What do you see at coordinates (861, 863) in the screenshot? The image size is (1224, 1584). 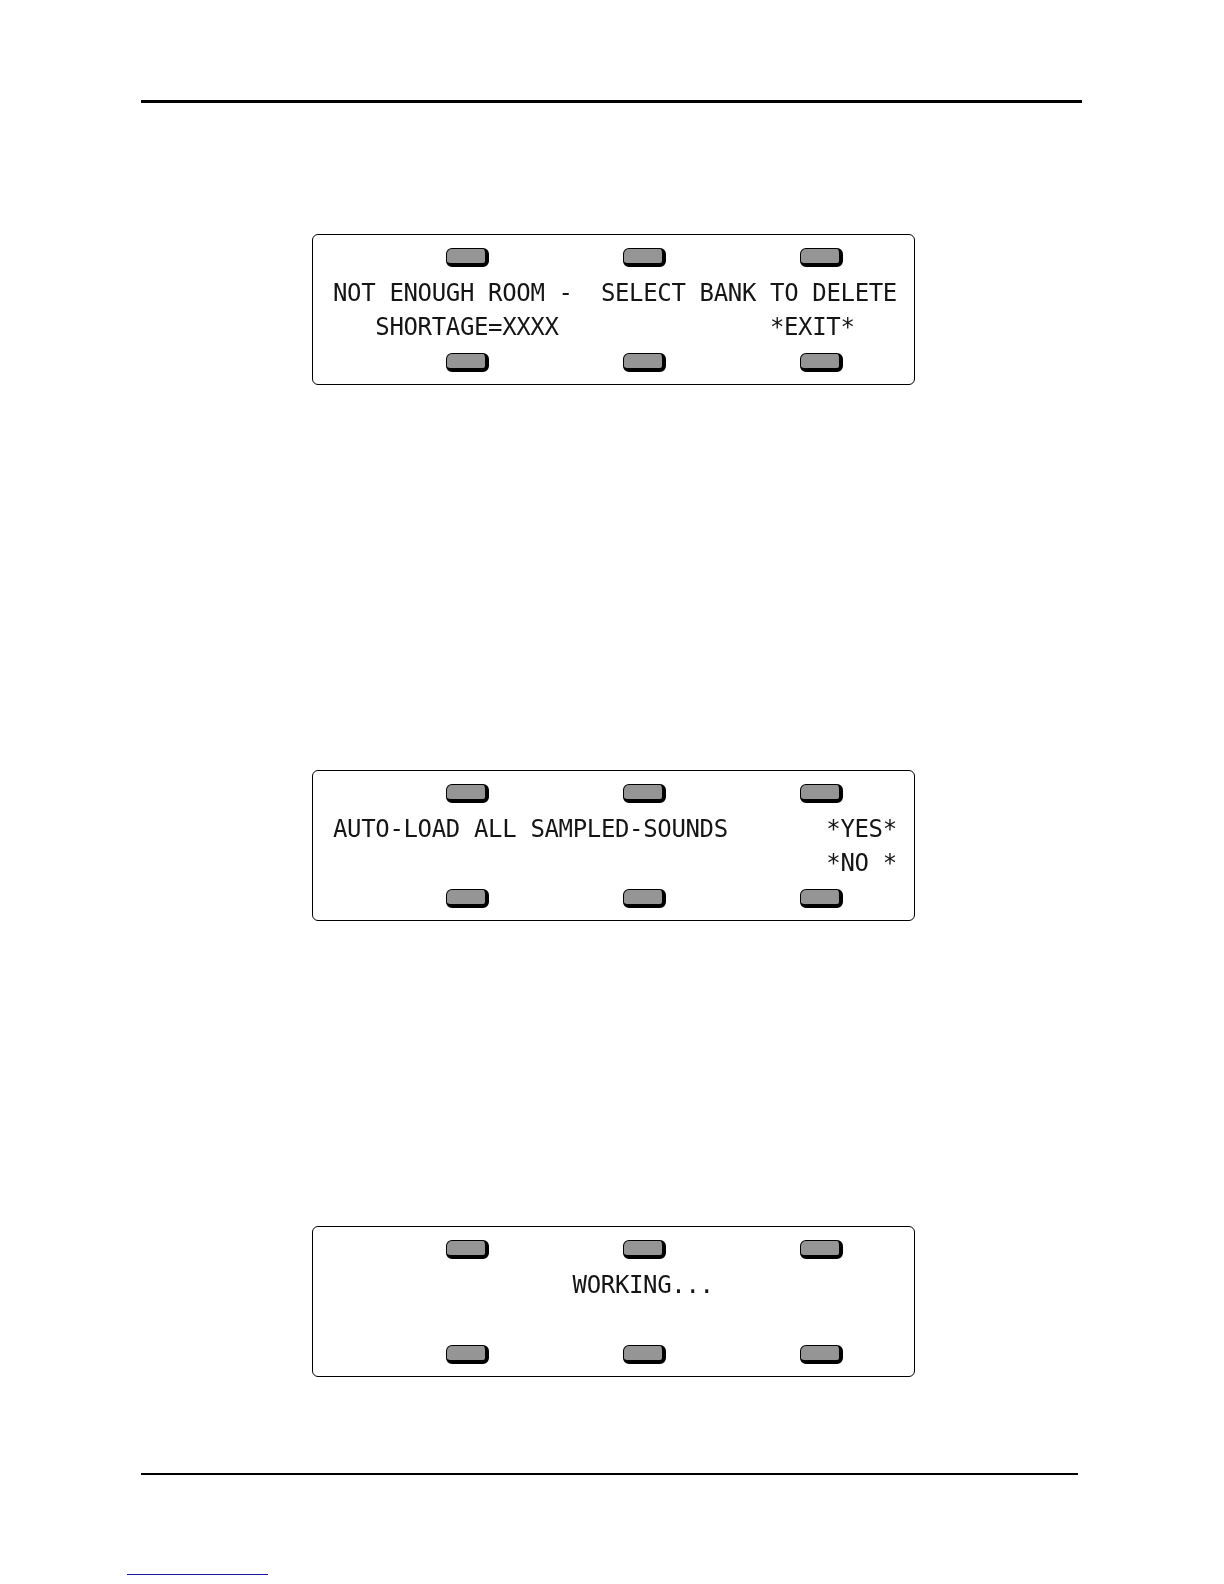 I see `lcd-text: *NO *` at bounding box center [861, 863].